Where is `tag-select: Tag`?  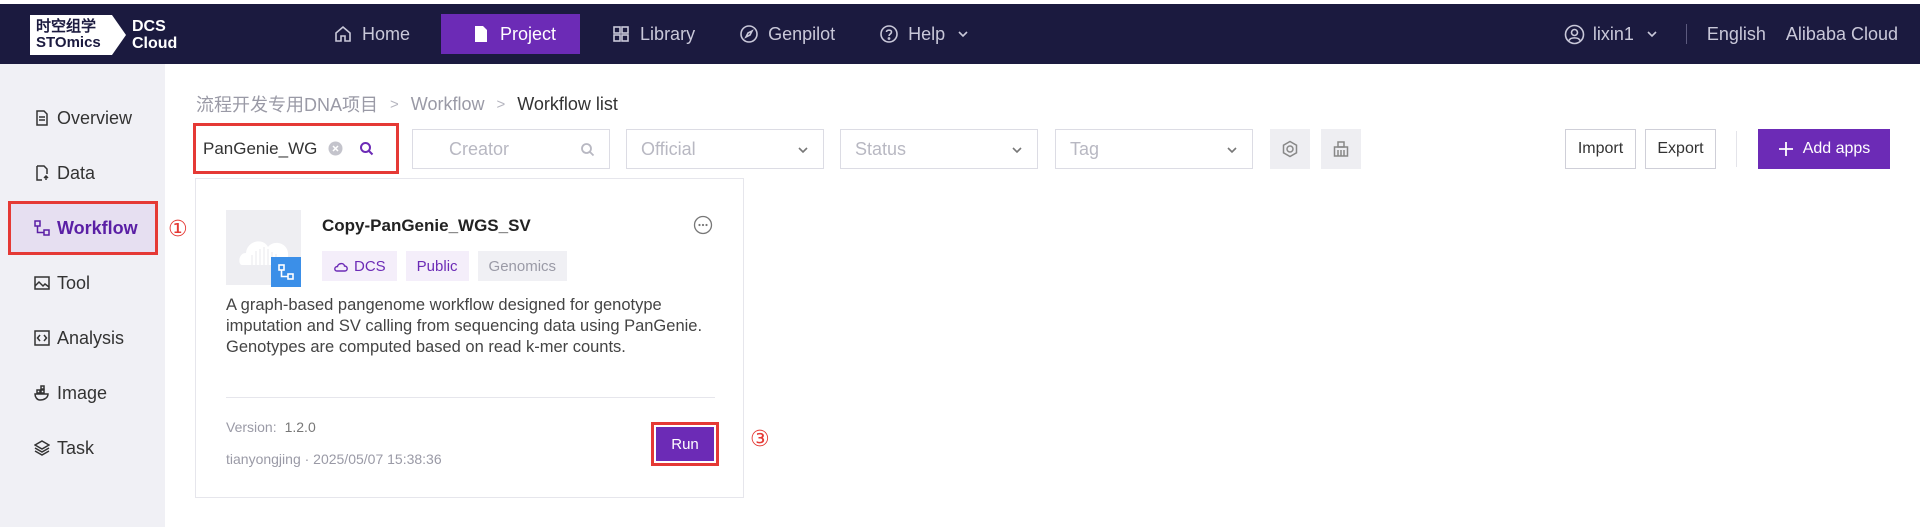 tag-select: Tag is located at coordinates (1154, 149).